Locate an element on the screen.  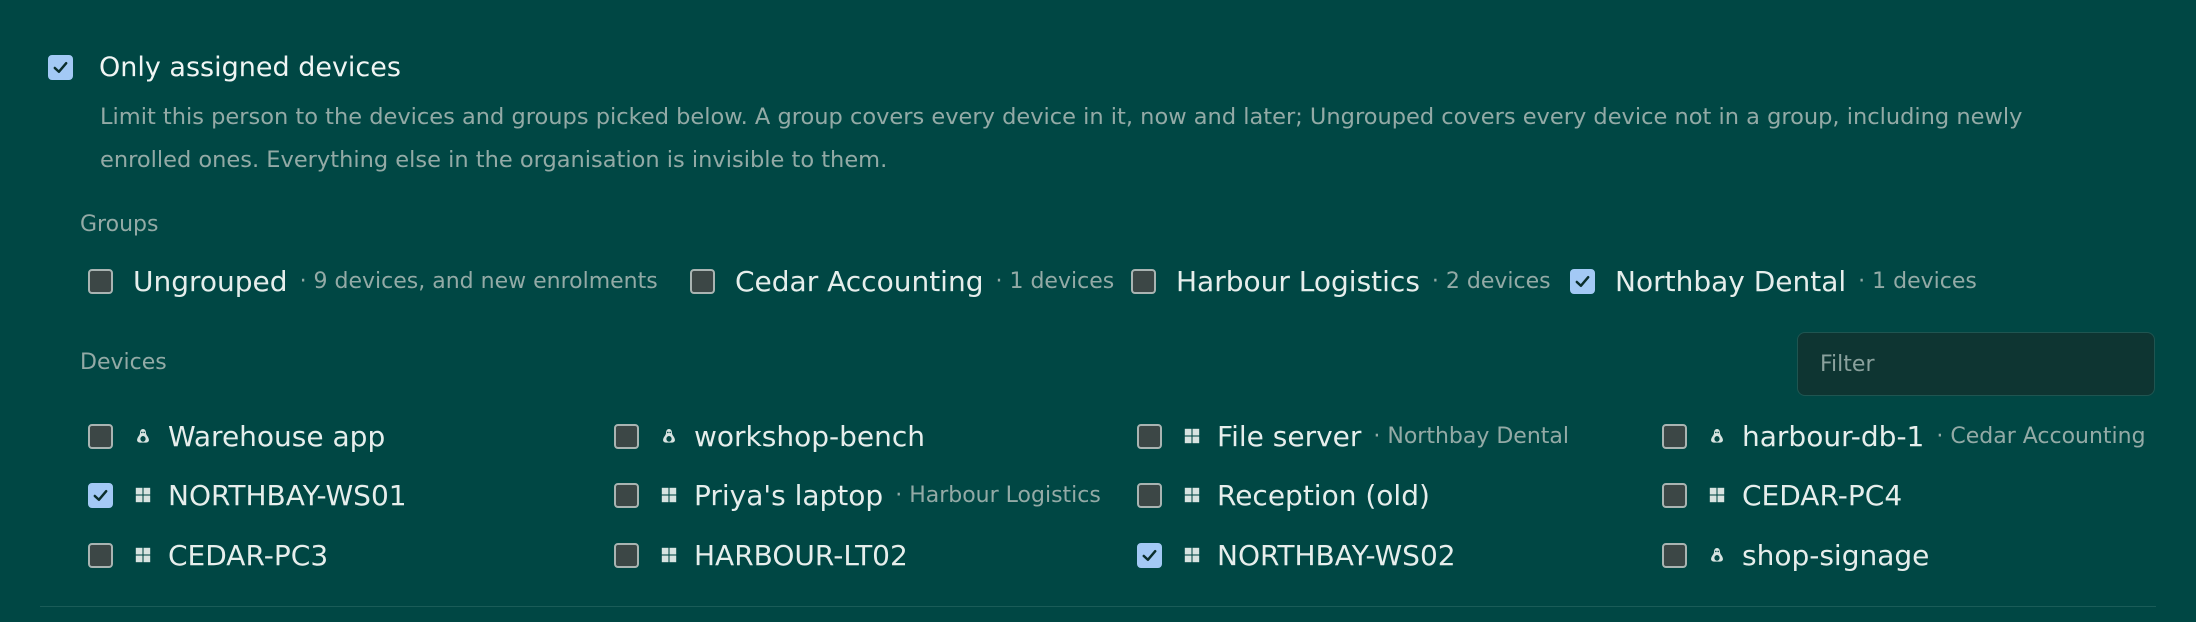
device-option: Priya's laptop · Harbour Logistics is located at coordinates (857, 495).